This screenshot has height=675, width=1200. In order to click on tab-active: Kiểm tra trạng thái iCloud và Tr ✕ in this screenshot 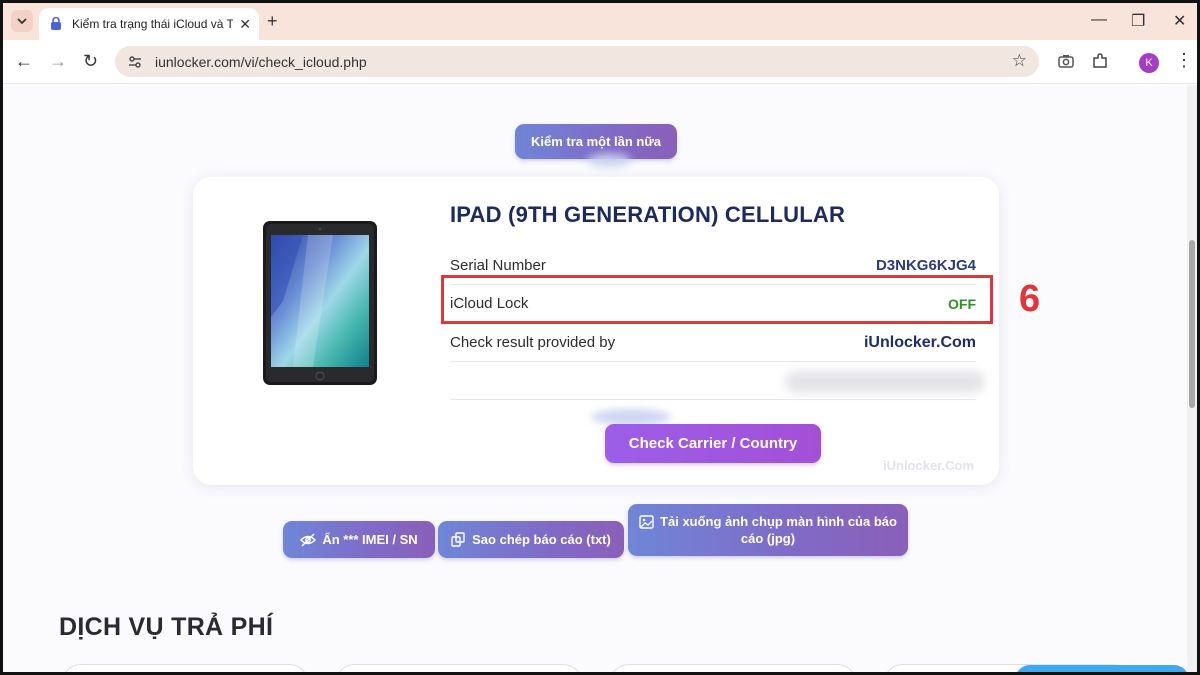, I will do `click(149, 24)`.